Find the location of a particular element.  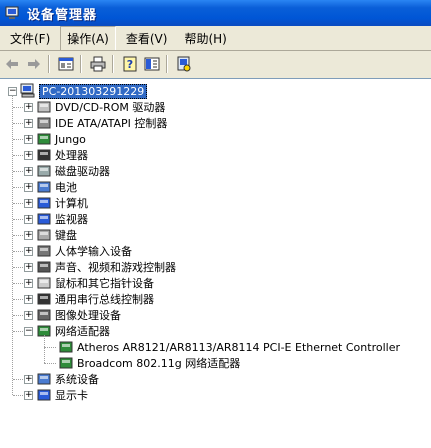

category-label: 声音、视频和游戏控制器 is located at coordinates (115, 267).